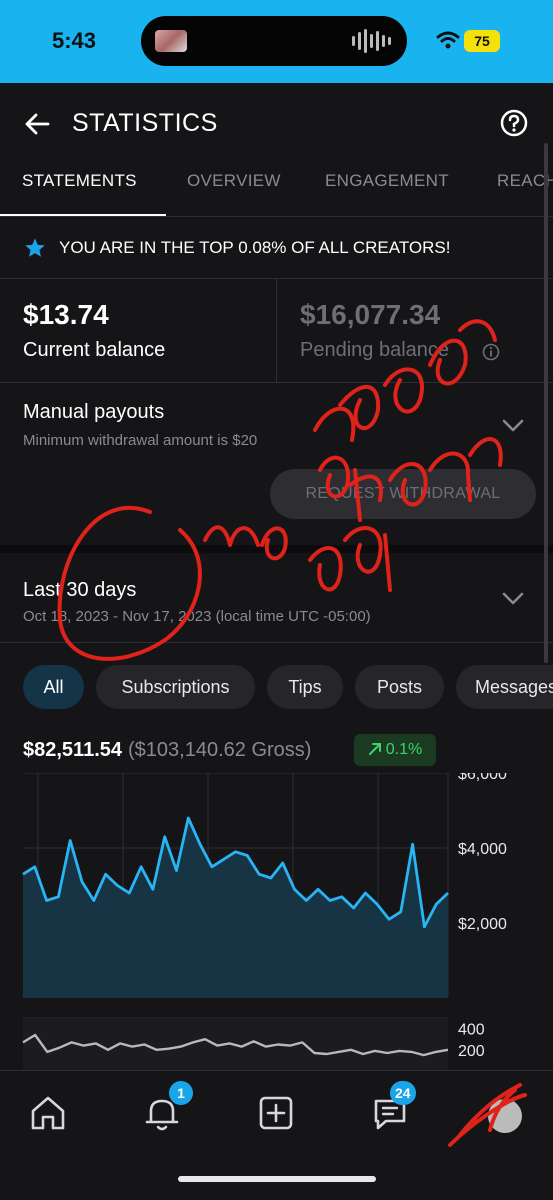 The width and height of the screenshot is (553, 1200). Describe the element at coordinates (482, 41) in the screenshot. I see `battery-indicator: 75` at that location.